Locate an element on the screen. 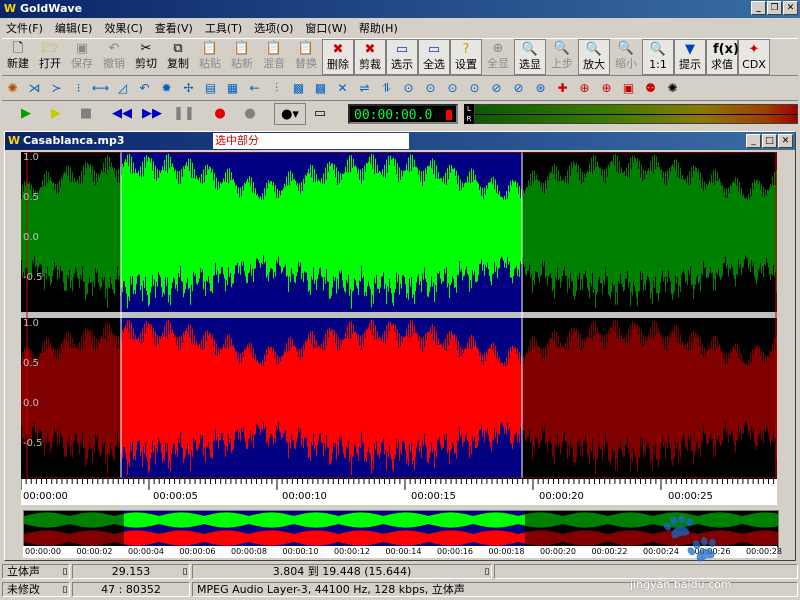 The image size is (800, 600). zoom-selection-button: 🔍 选显 is located at coordinates (530, 57).